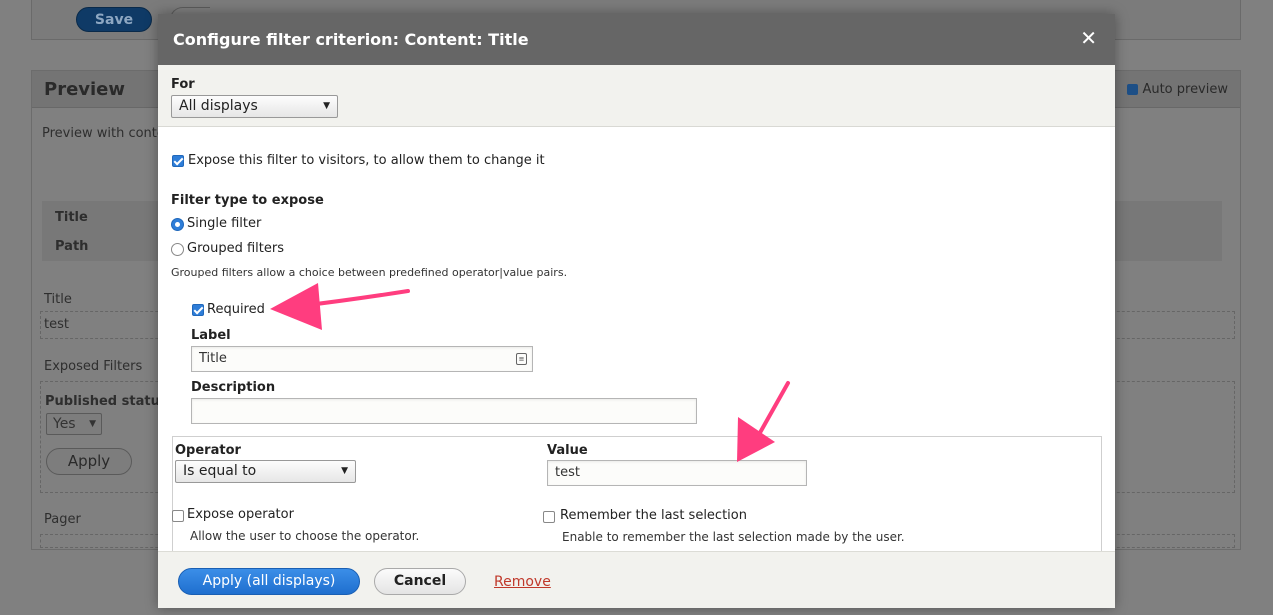 This screenshot has height=615, width=1273. What do you see at coordinates (198, 310) in the screenshot?
I see `required-checkbox` at bounding box center [198, 310].